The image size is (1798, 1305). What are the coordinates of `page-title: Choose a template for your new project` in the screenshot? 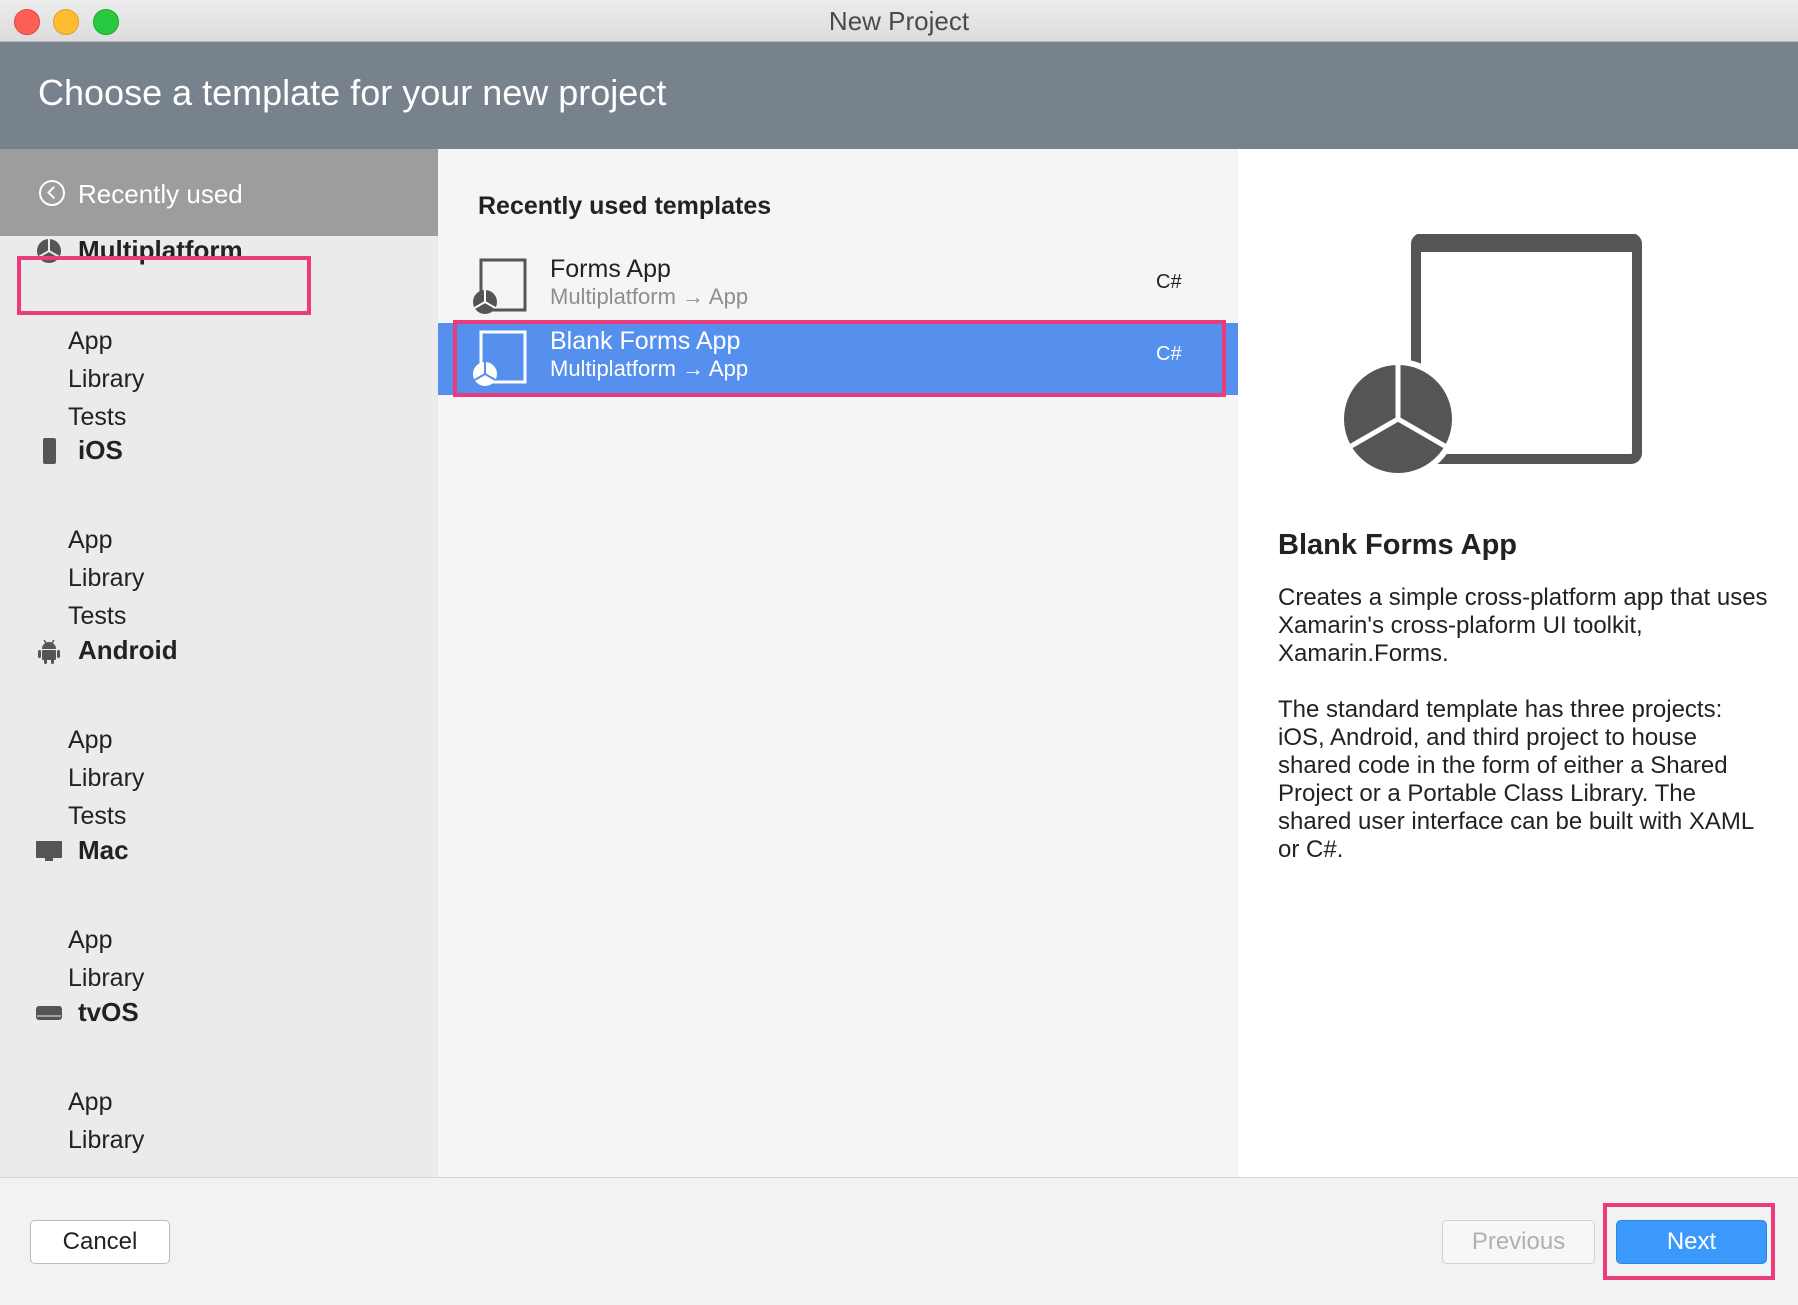 It's located at (352, 92).